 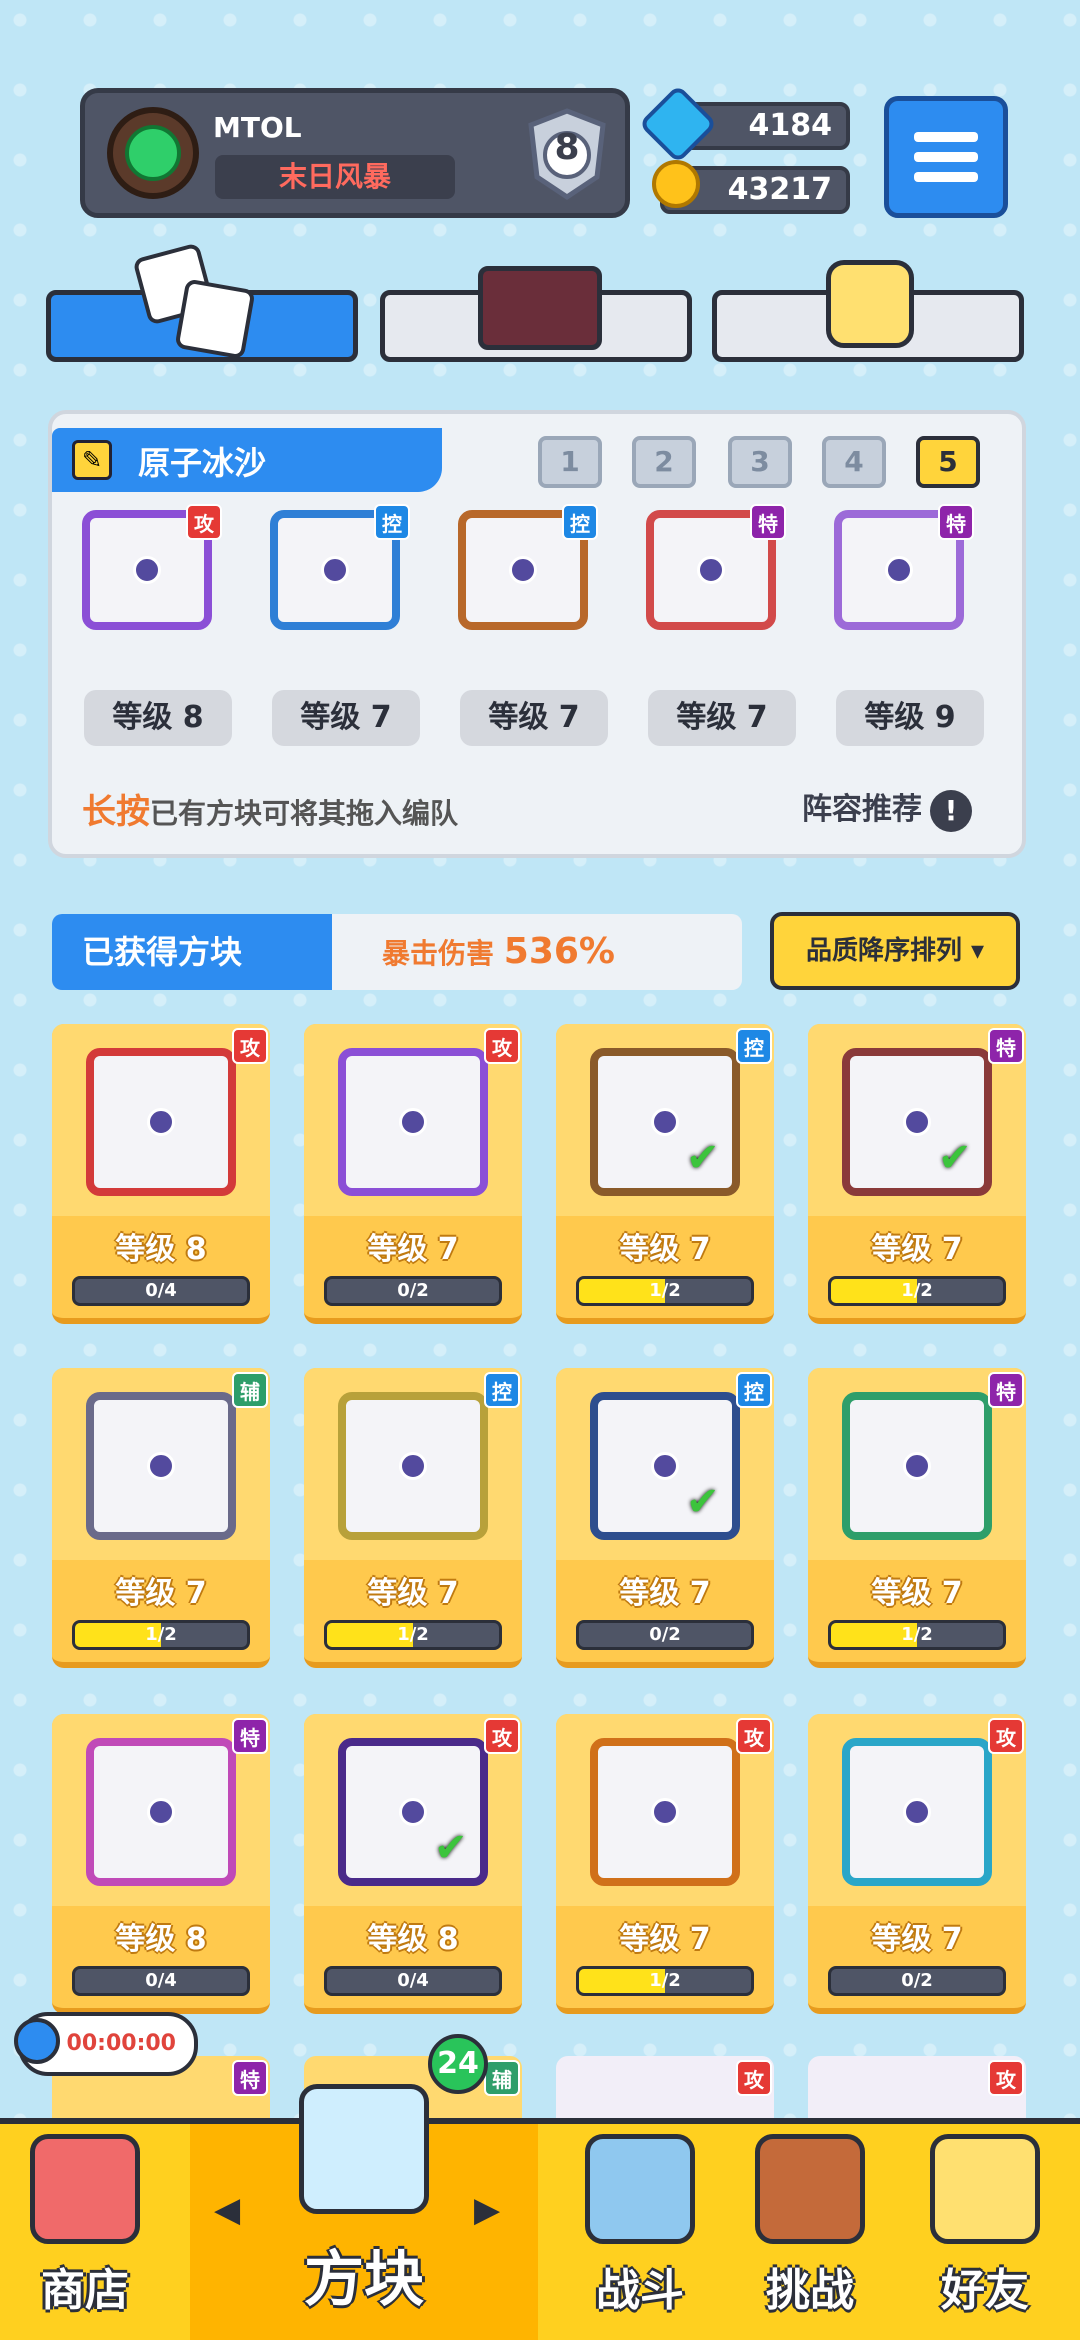 What do you see at coordinates (917, 1174) in the screenshot?
I see `block-card: 特 ✔ 等级 7 1/2` at bounding box center [917, 1174].